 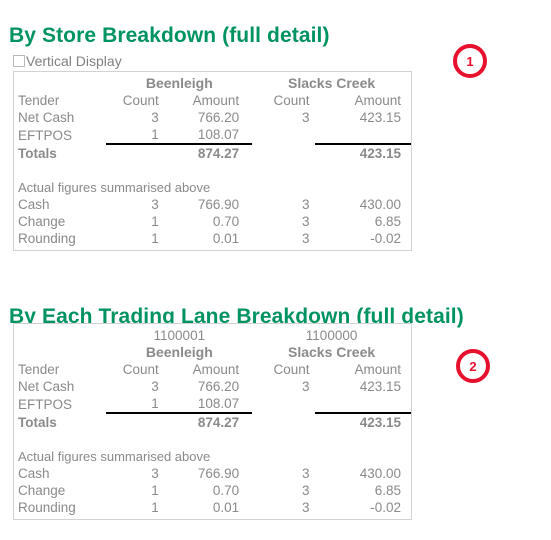 What do you see at coordinates (67, 61) in the screenshot?
I see `vertical-display-toggle: Vertical Display` at bounding box center [67, 61].